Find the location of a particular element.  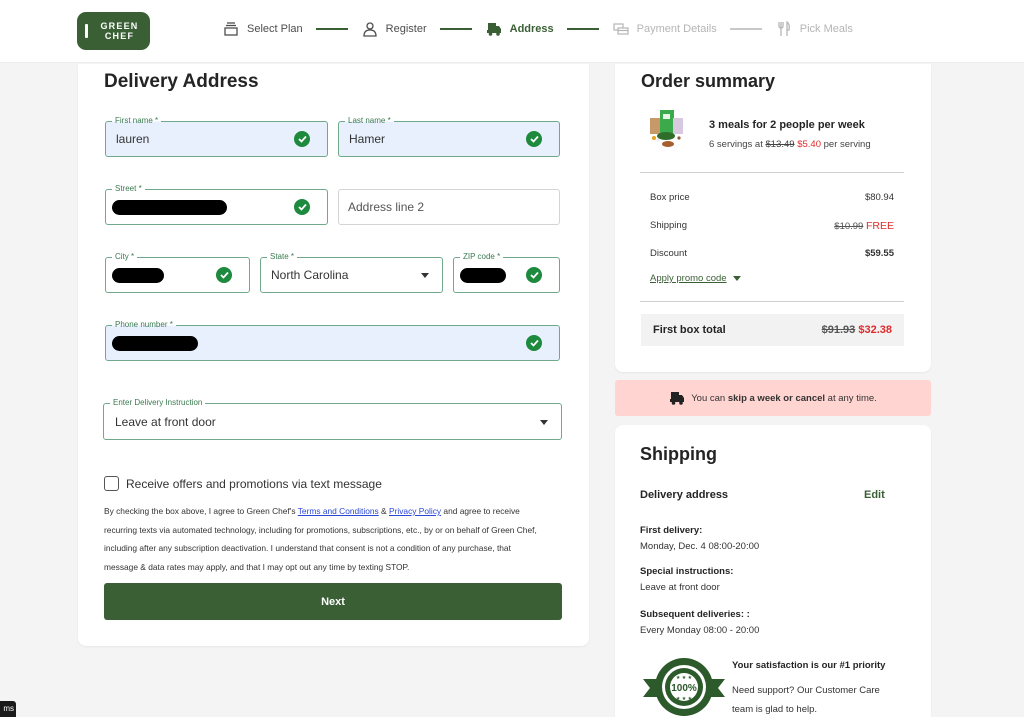

badge-text: 100% is located at coordinates (684, 688).